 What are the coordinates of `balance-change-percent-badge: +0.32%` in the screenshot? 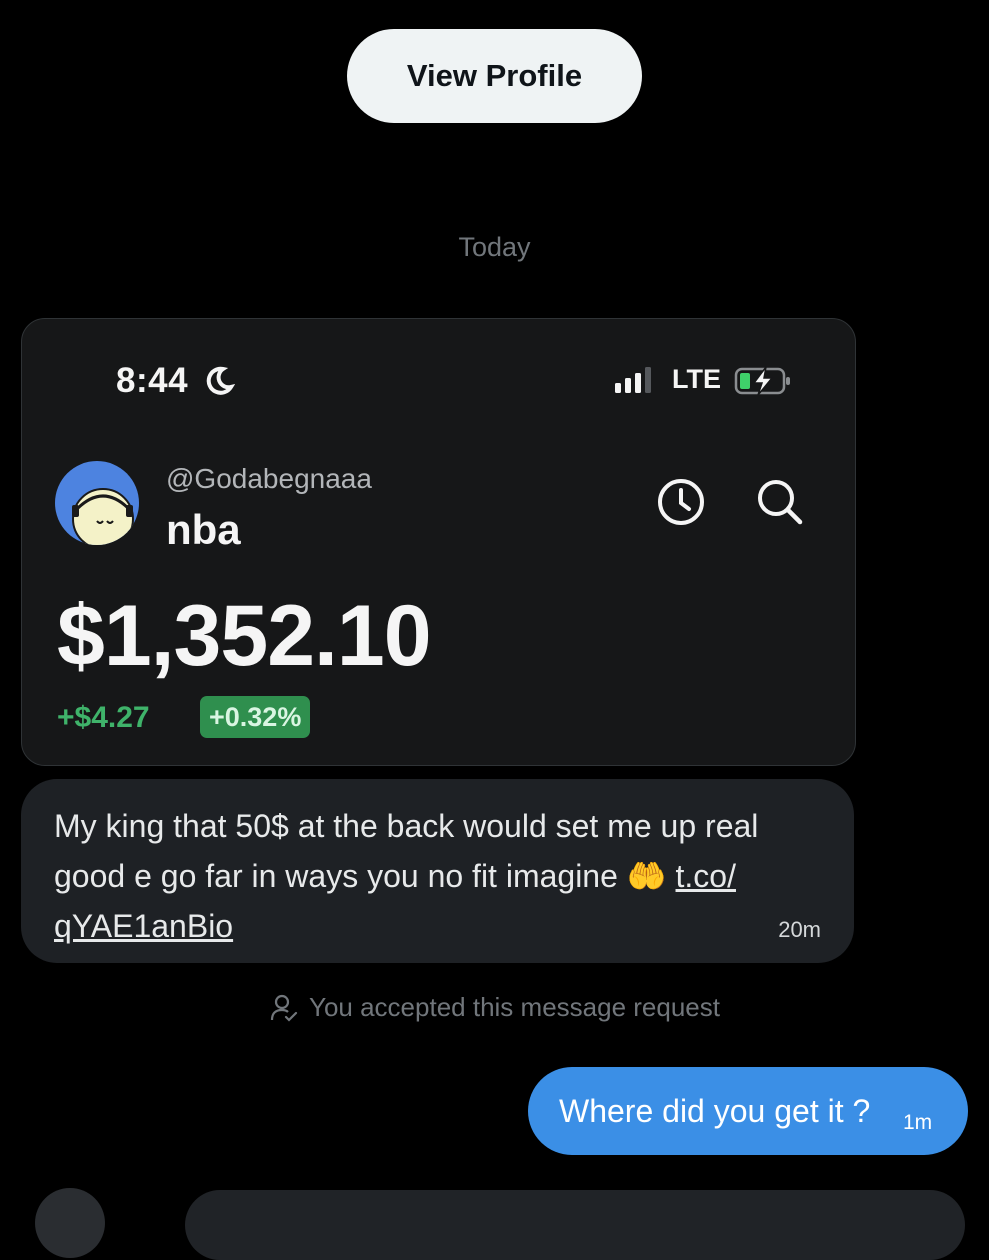 It's located at (255, 717).